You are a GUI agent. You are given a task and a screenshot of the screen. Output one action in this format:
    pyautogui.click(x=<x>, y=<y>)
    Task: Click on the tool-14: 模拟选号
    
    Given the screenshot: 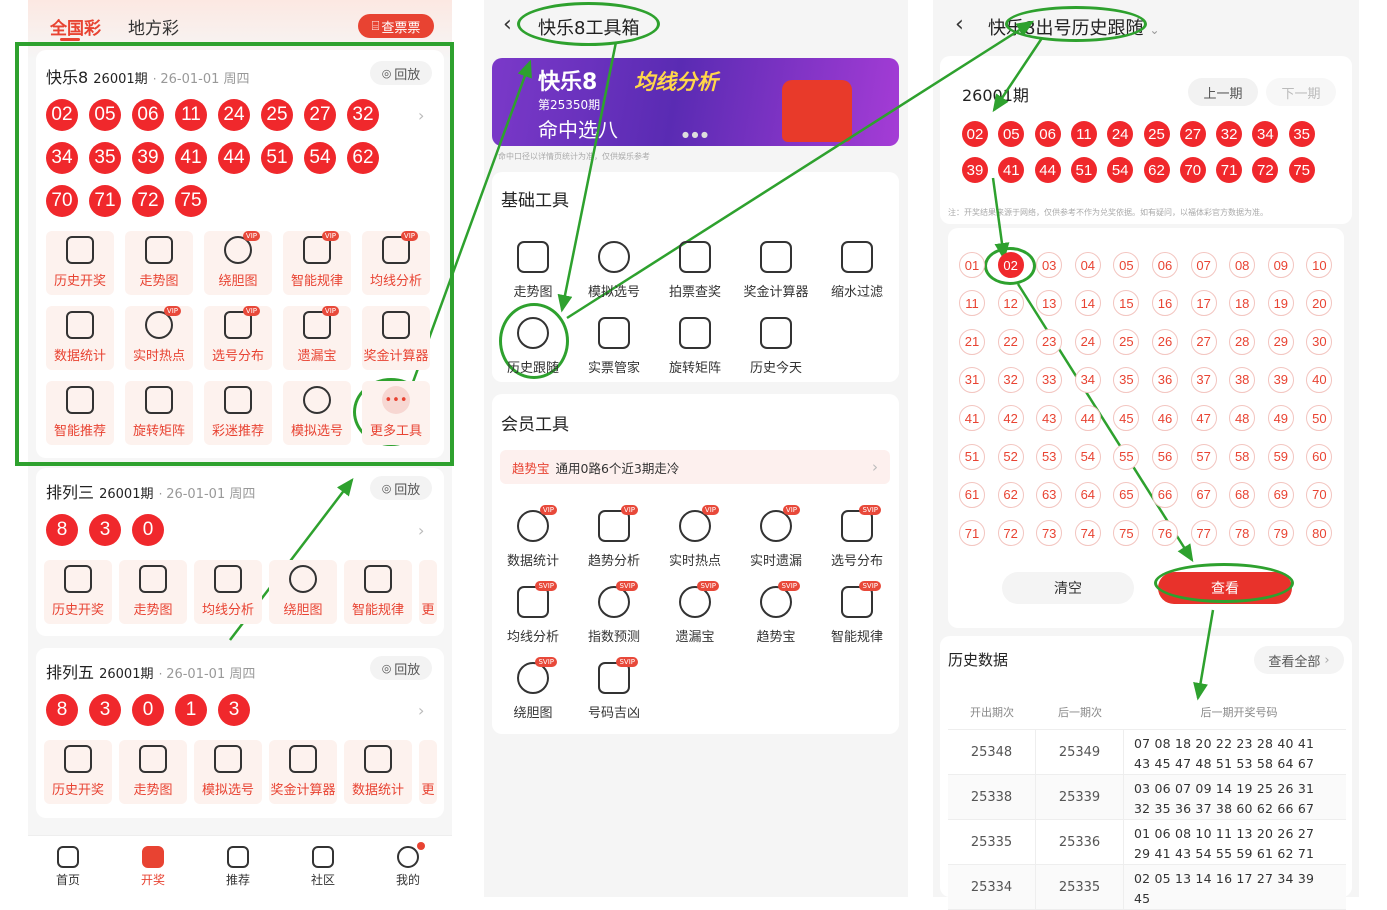 What is the action you would take?
    pyautogui.click(x=317, y=413)
    